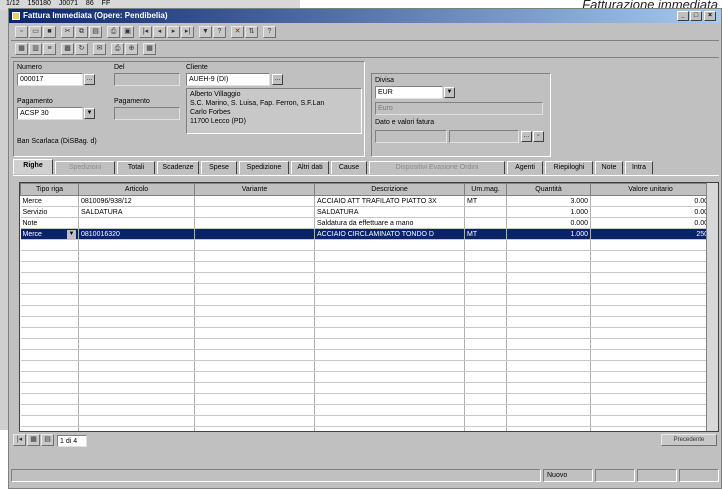  What do you see at coordinates (178, 167) in the screenshot?
I see `tab-scadenze: Scadenze` at bounding box center [178, 167].